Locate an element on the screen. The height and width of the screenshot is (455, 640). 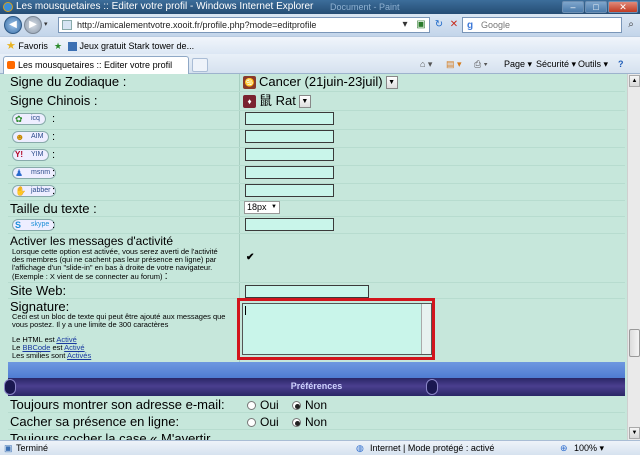
chinese-sign-select: ♦ 鼠 Rat ▼ is located at coordinates (277, 101).